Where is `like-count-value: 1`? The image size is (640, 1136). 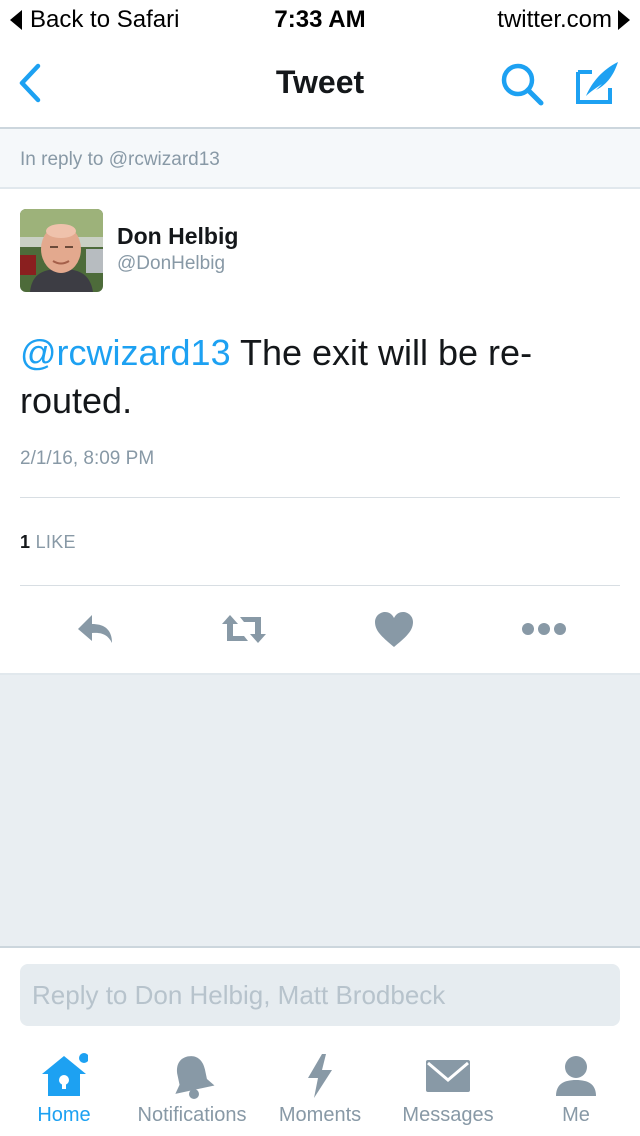
like-count-value: 1 is located at coordinates (25, 542).